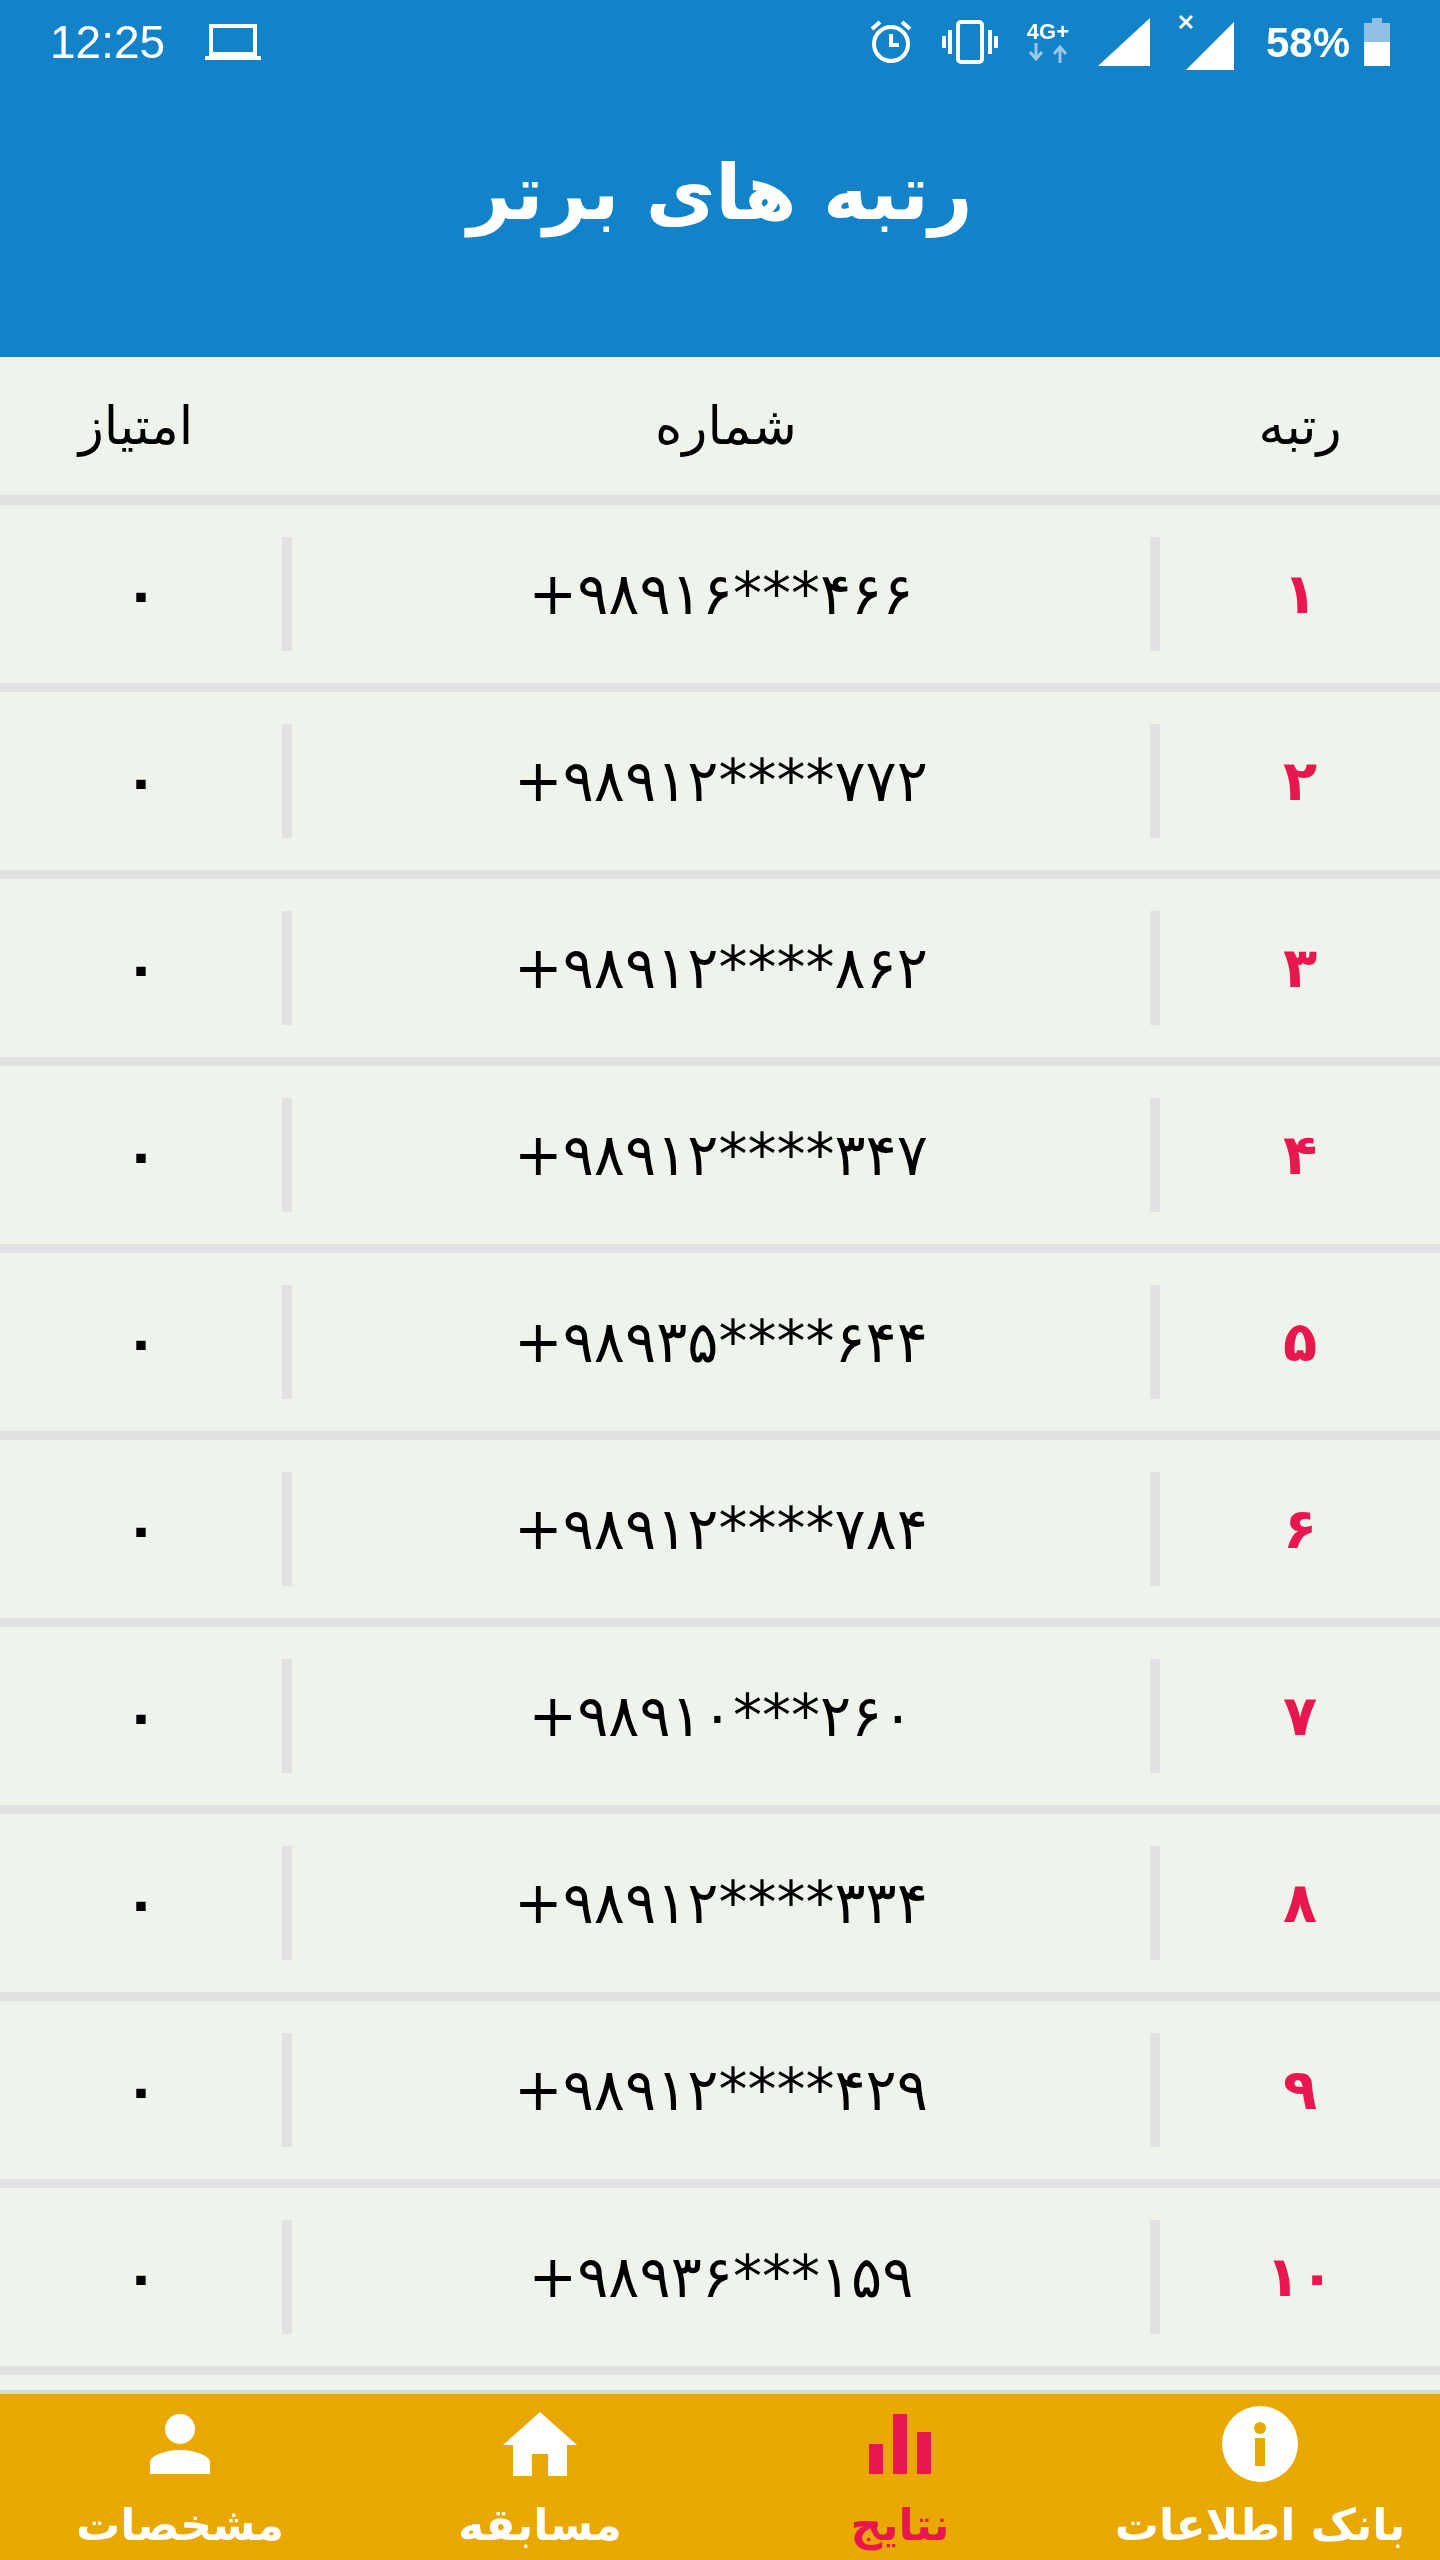 The height and width of the screenshot is (2560, 1440). I want to click on rank-cell-text: ۱۰, so click(1300, 2277).